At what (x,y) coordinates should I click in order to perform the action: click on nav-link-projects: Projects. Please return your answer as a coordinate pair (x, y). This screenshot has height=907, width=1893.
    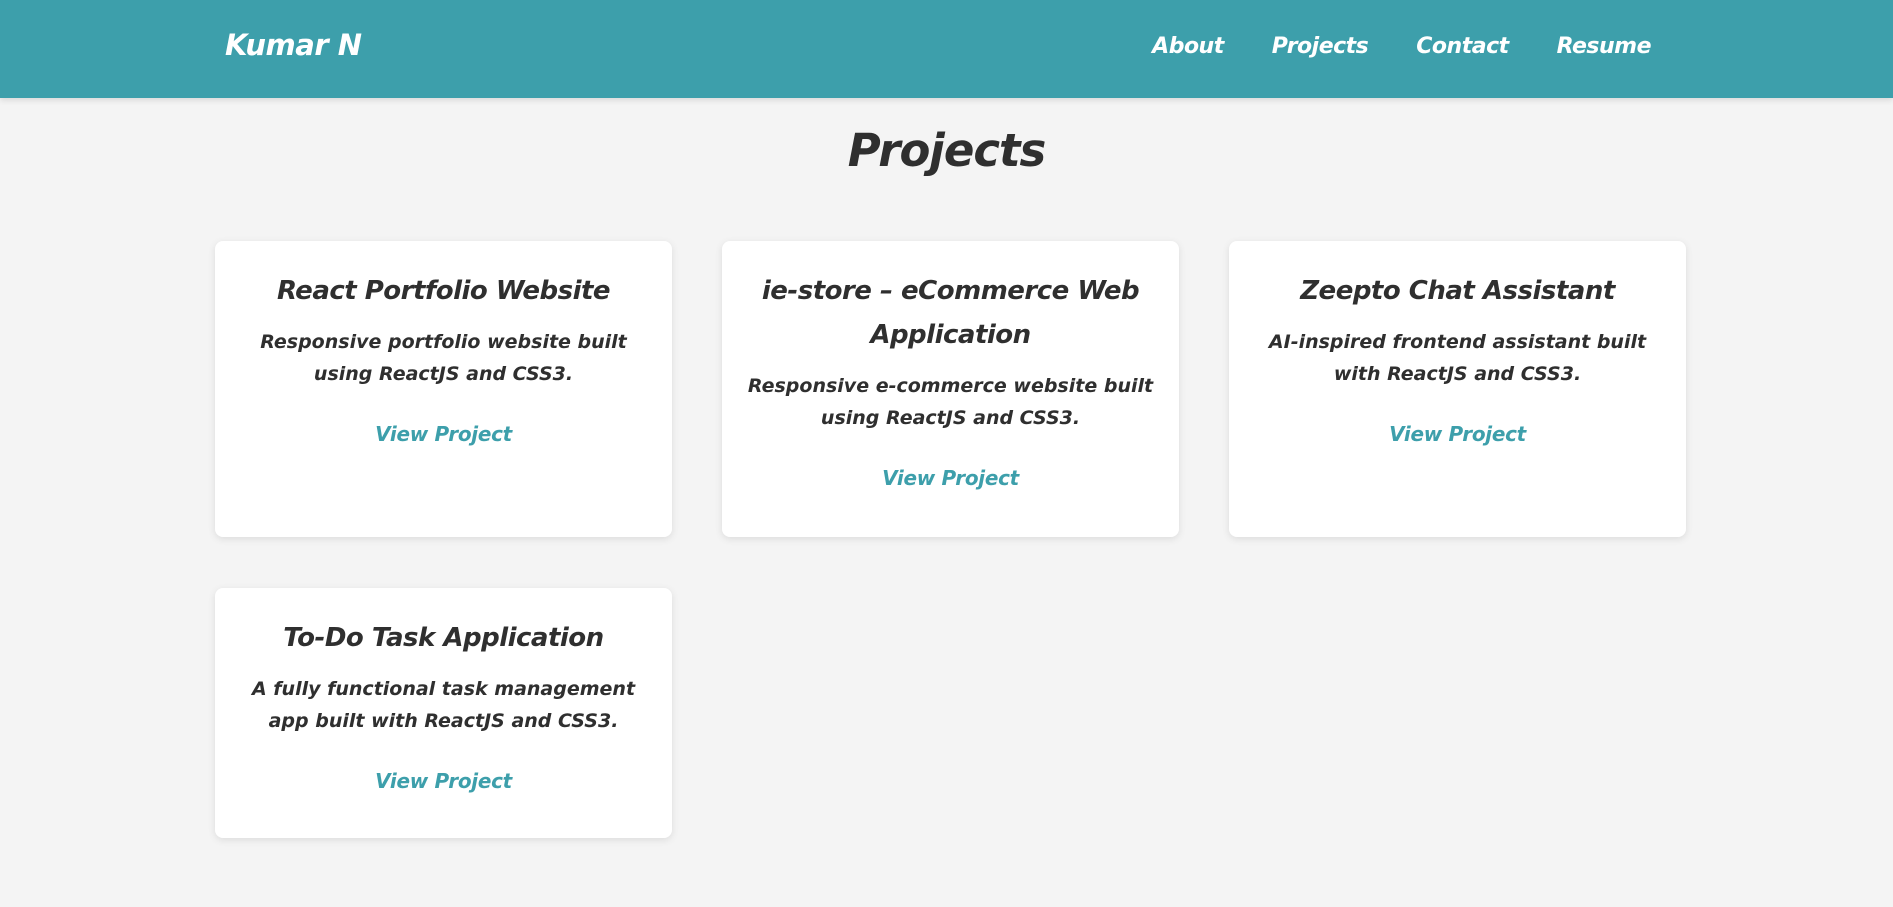
    Looking at the image, I should click on (1320, 46).